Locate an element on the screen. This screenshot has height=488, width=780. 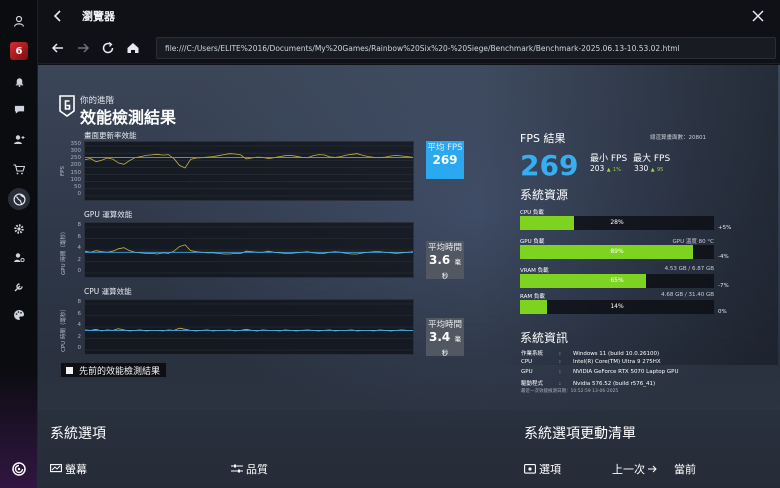
fps-min-value: 203 is located at coordinates (597, 168).